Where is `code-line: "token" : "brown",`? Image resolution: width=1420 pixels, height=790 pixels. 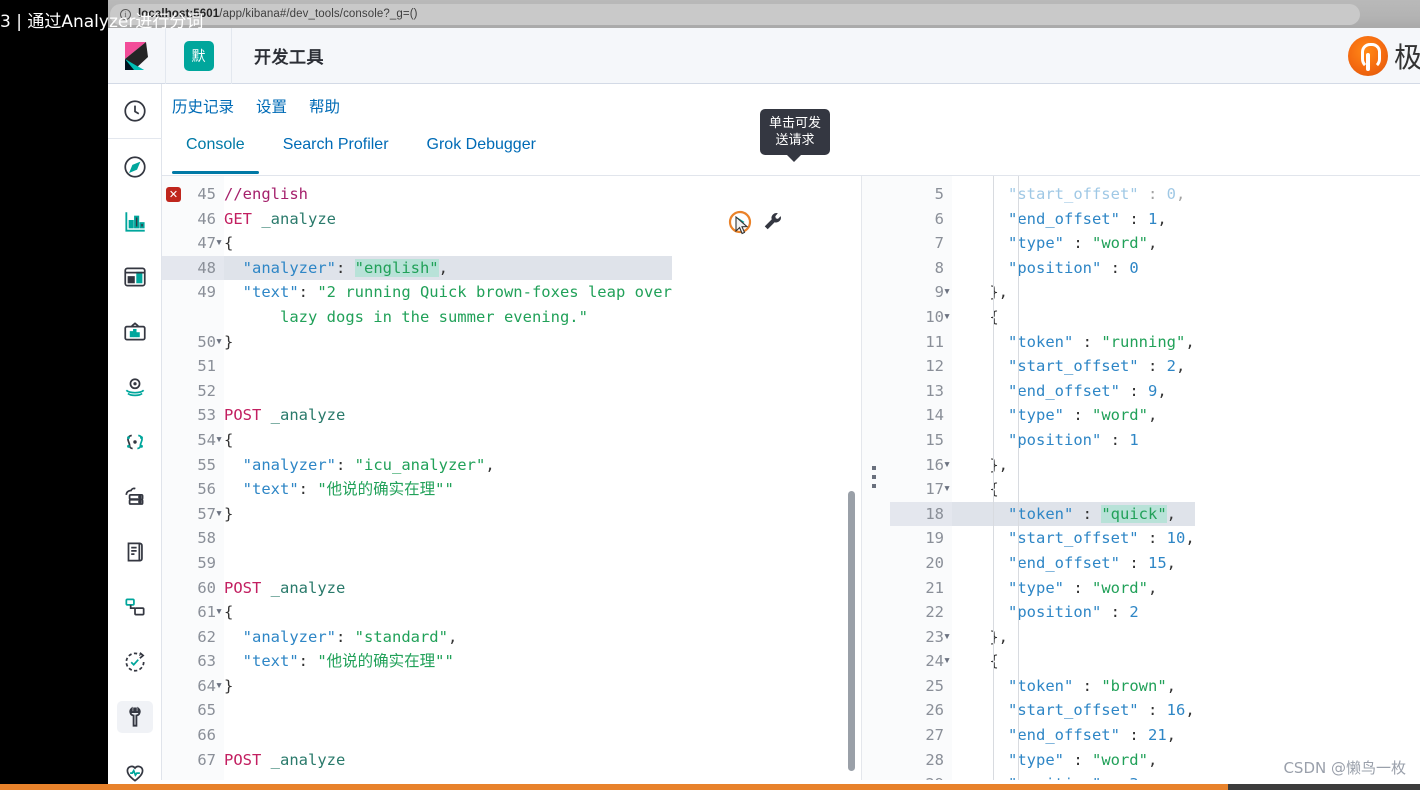
code-line: "token" : "brown", is located at coordinates (1073, 686).